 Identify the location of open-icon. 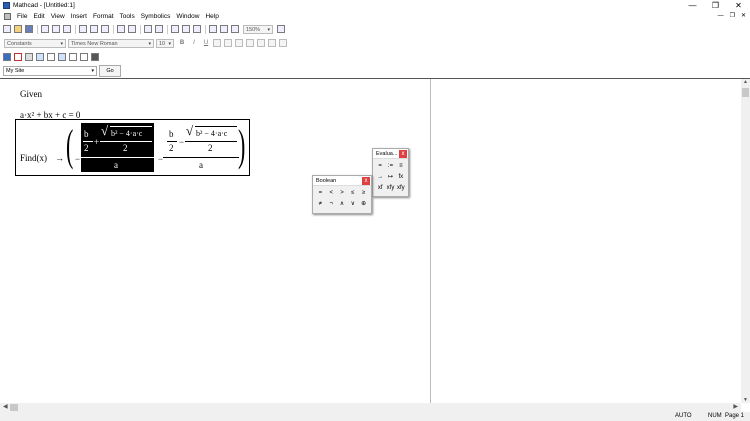
(18, 29).